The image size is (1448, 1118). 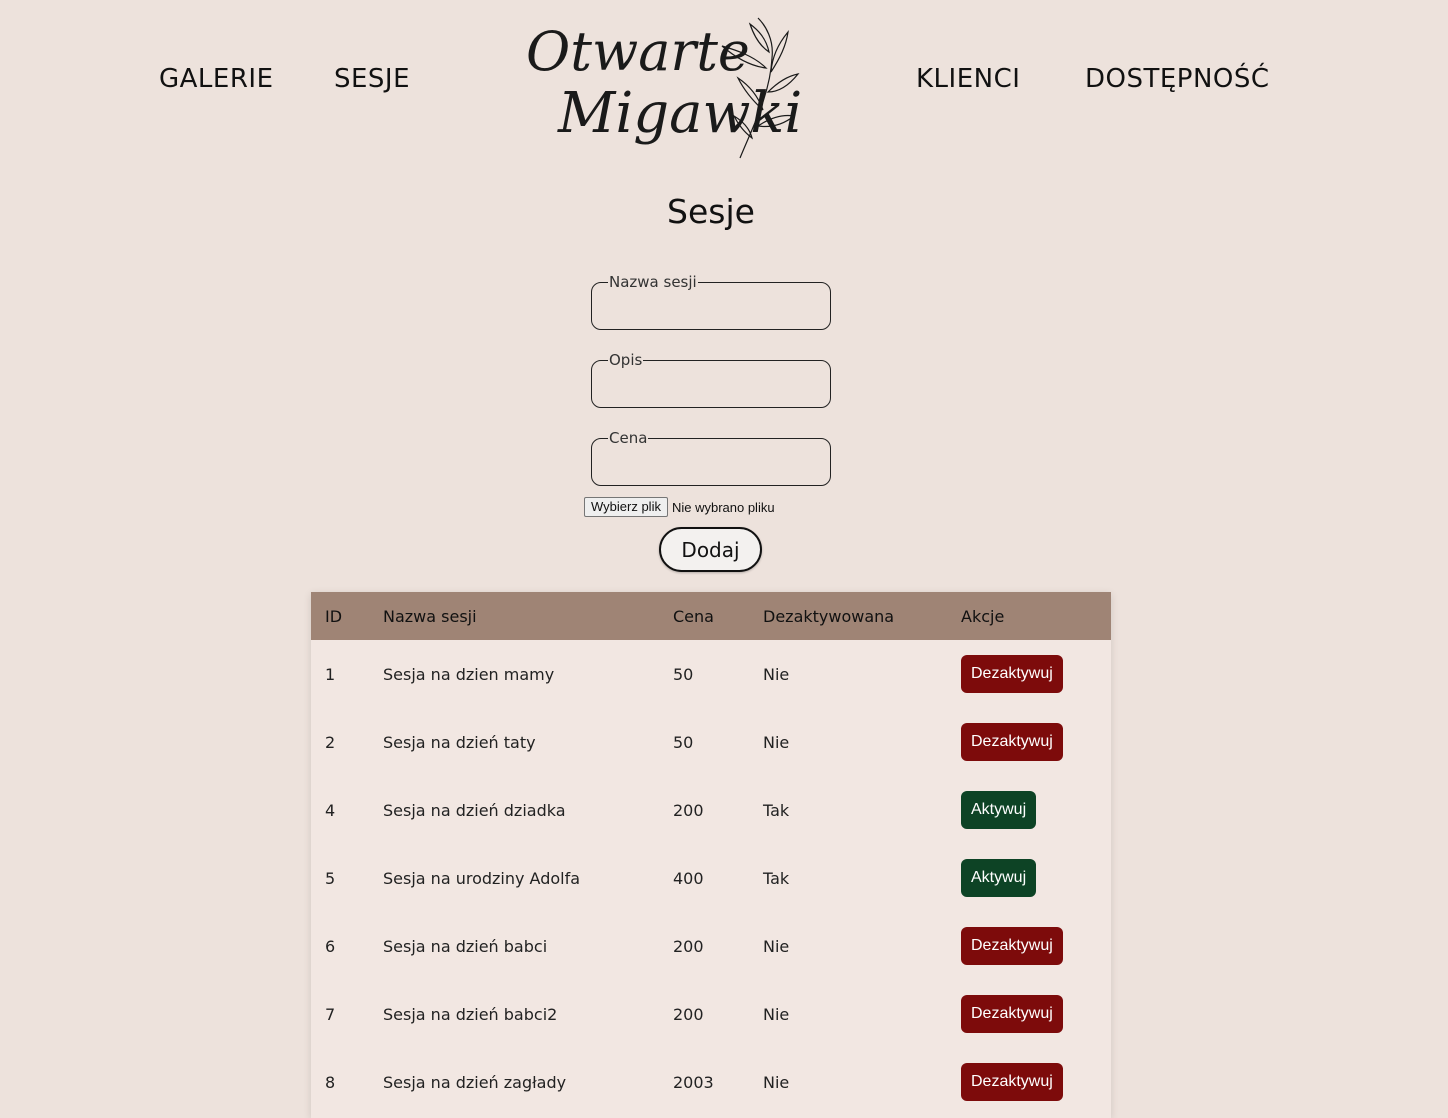 I want to click on nav-link-galerie: GALERIE, so click(x=216, y=79).